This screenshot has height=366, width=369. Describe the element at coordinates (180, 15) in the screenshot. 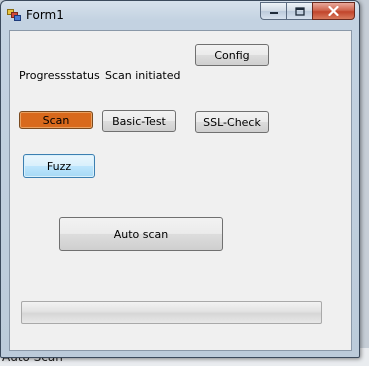

I see `title-bar: Form1` at that location.